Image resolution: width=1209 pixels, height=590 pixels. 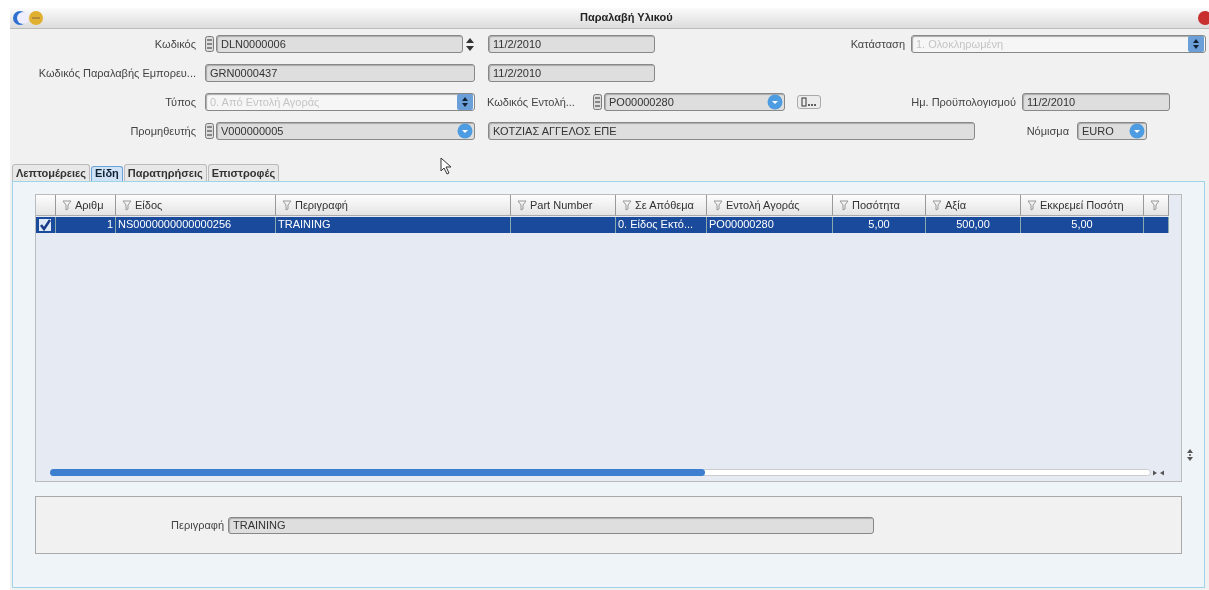 I want to click on tab: Λεπτομέρειες, so click(x=51, y=172).